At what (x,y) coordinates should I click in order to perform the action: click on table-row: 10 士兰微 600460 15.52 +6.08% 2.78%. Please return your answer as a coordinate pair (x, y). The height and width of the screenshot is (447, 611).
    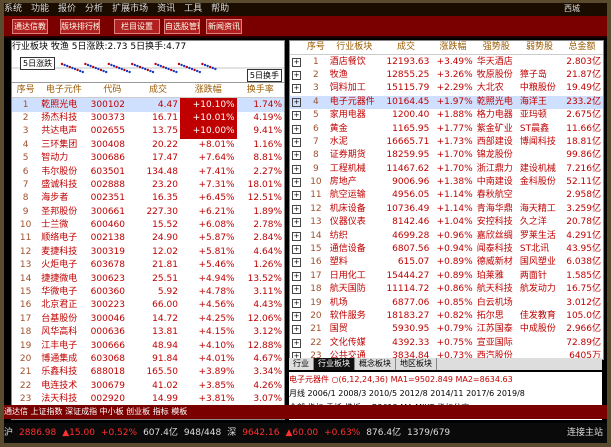
    Looking at the image, I should click on (148, 225).